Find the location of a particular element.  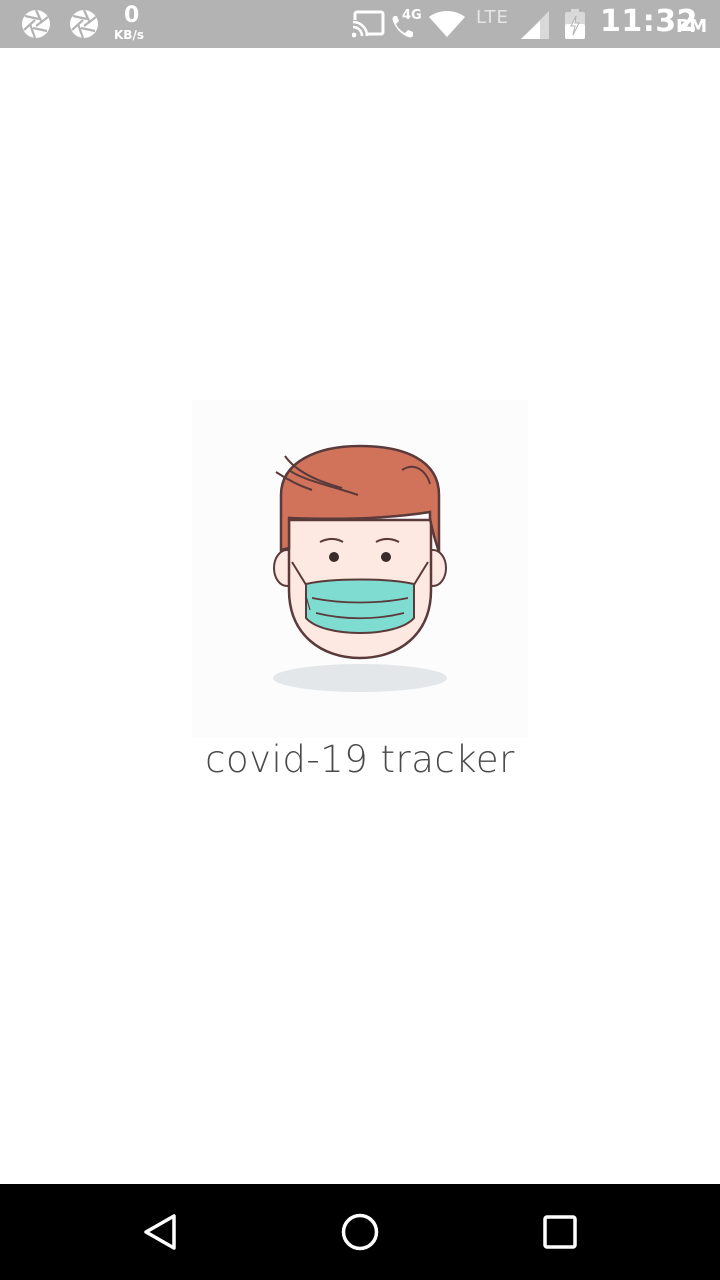

app-name-label: covid-19 tracker is located at coordinates (360, 759).